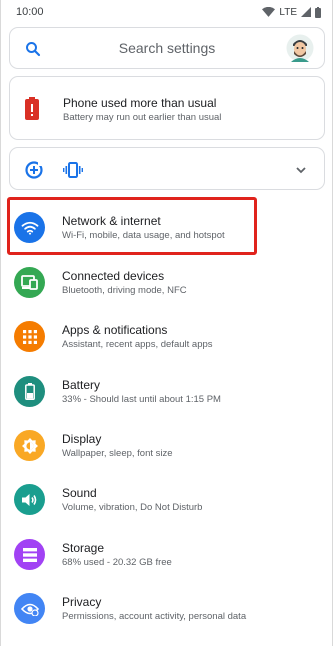 The width and height of the screenshot is (333, 646). I want to click on setting-item-storage: Storage 68% used - 20.32 GB free, so click(166, 555).